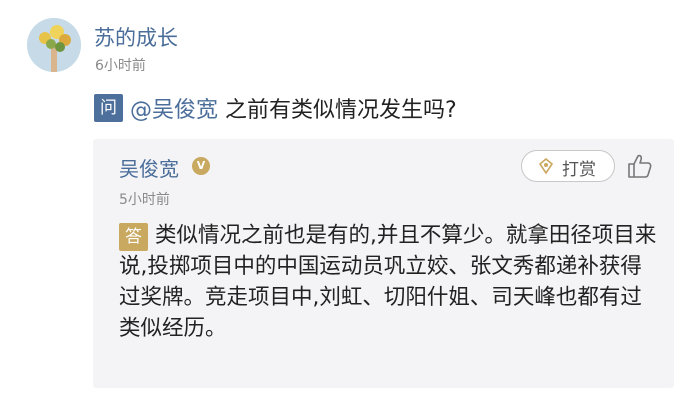 Image resolution: width=700 pixels, height=420 pixels. I want to click on question-text: @吴俊宽 之前有类似情况发生吗?, so click(293, 108).